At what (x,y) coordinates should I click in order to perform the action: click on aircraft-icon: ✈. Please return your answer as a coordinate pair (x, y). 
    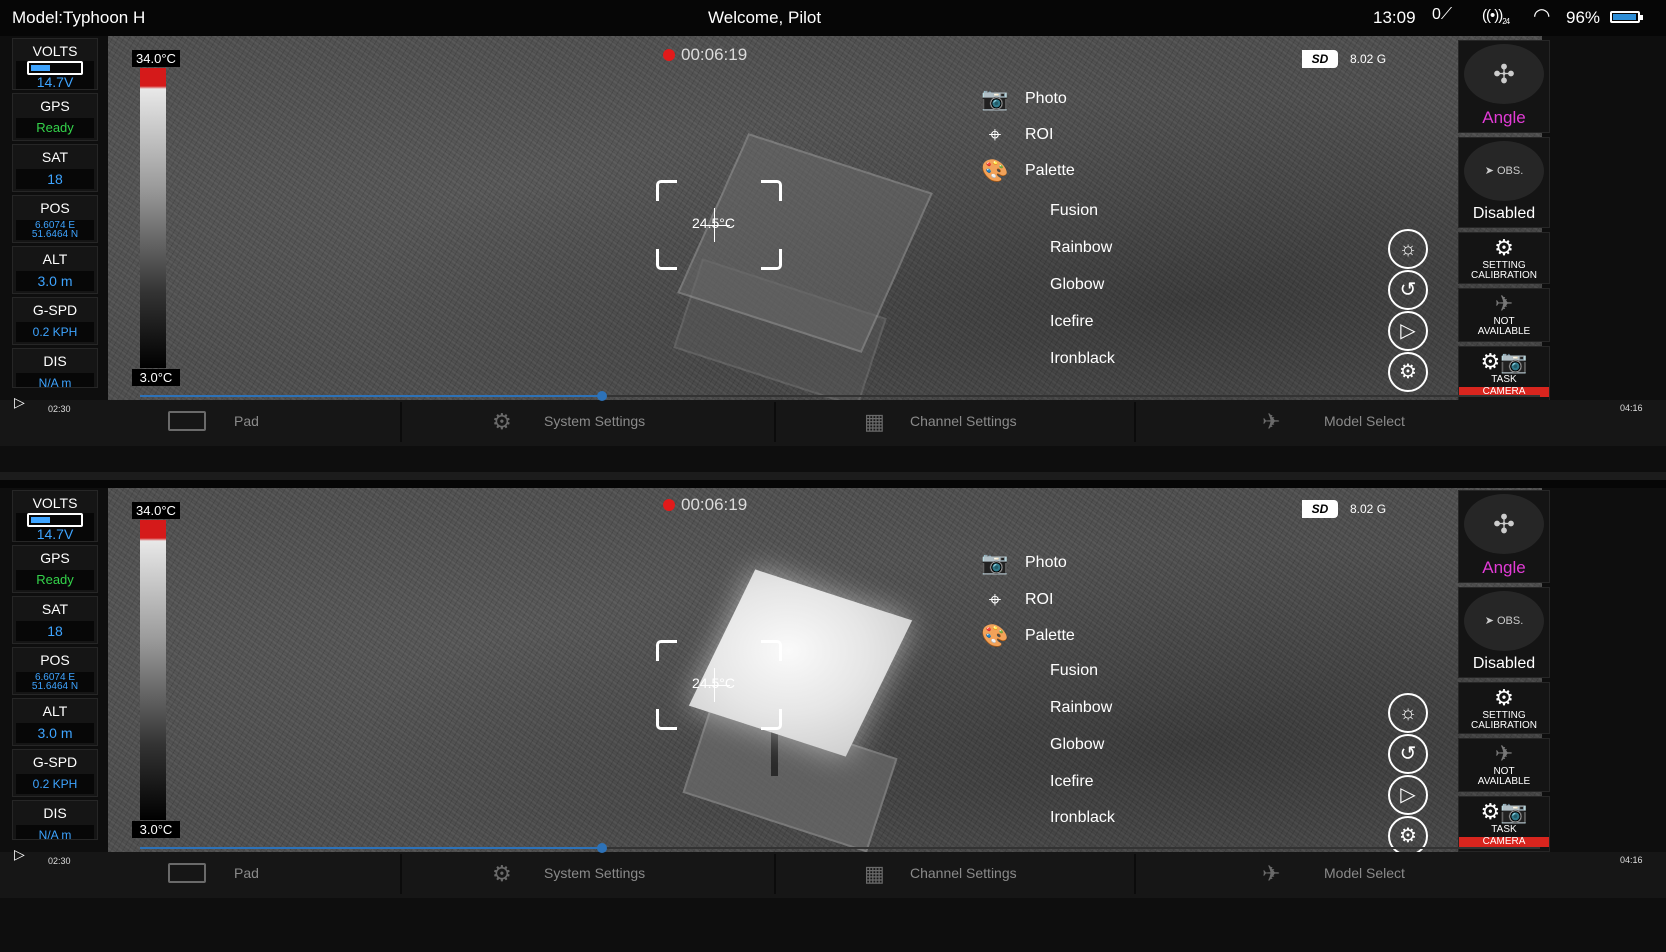
    Looking at the image, I should click on (1271, 873).